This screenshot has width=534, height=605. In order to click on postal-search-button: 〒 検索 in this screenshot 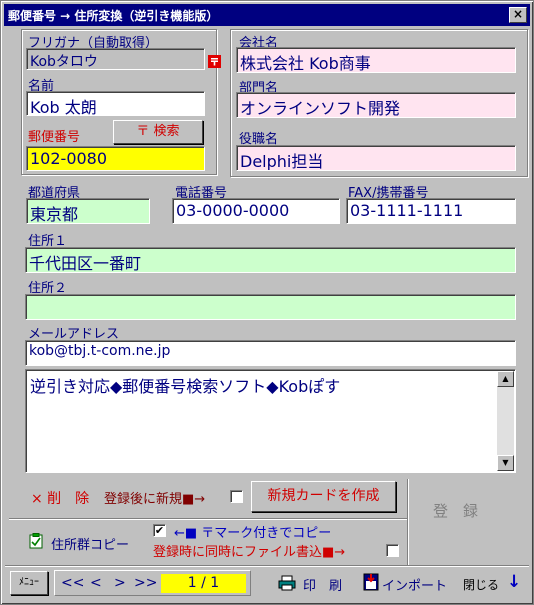, I will do `click(158, 132)`.